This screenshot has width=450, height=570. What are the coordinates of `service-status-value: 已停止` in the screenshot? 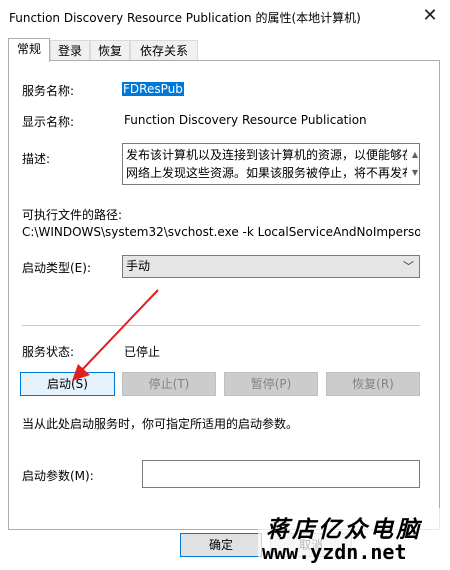 It's located at (142, 352).